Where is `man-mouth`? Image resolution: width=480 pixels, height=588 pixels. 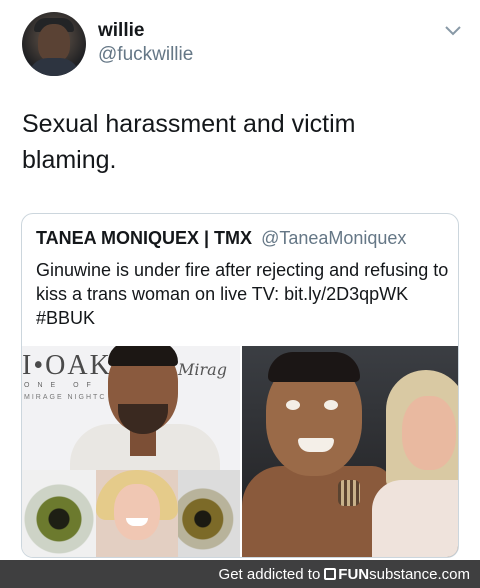
man-mouth is located at coordinates (316, 445).